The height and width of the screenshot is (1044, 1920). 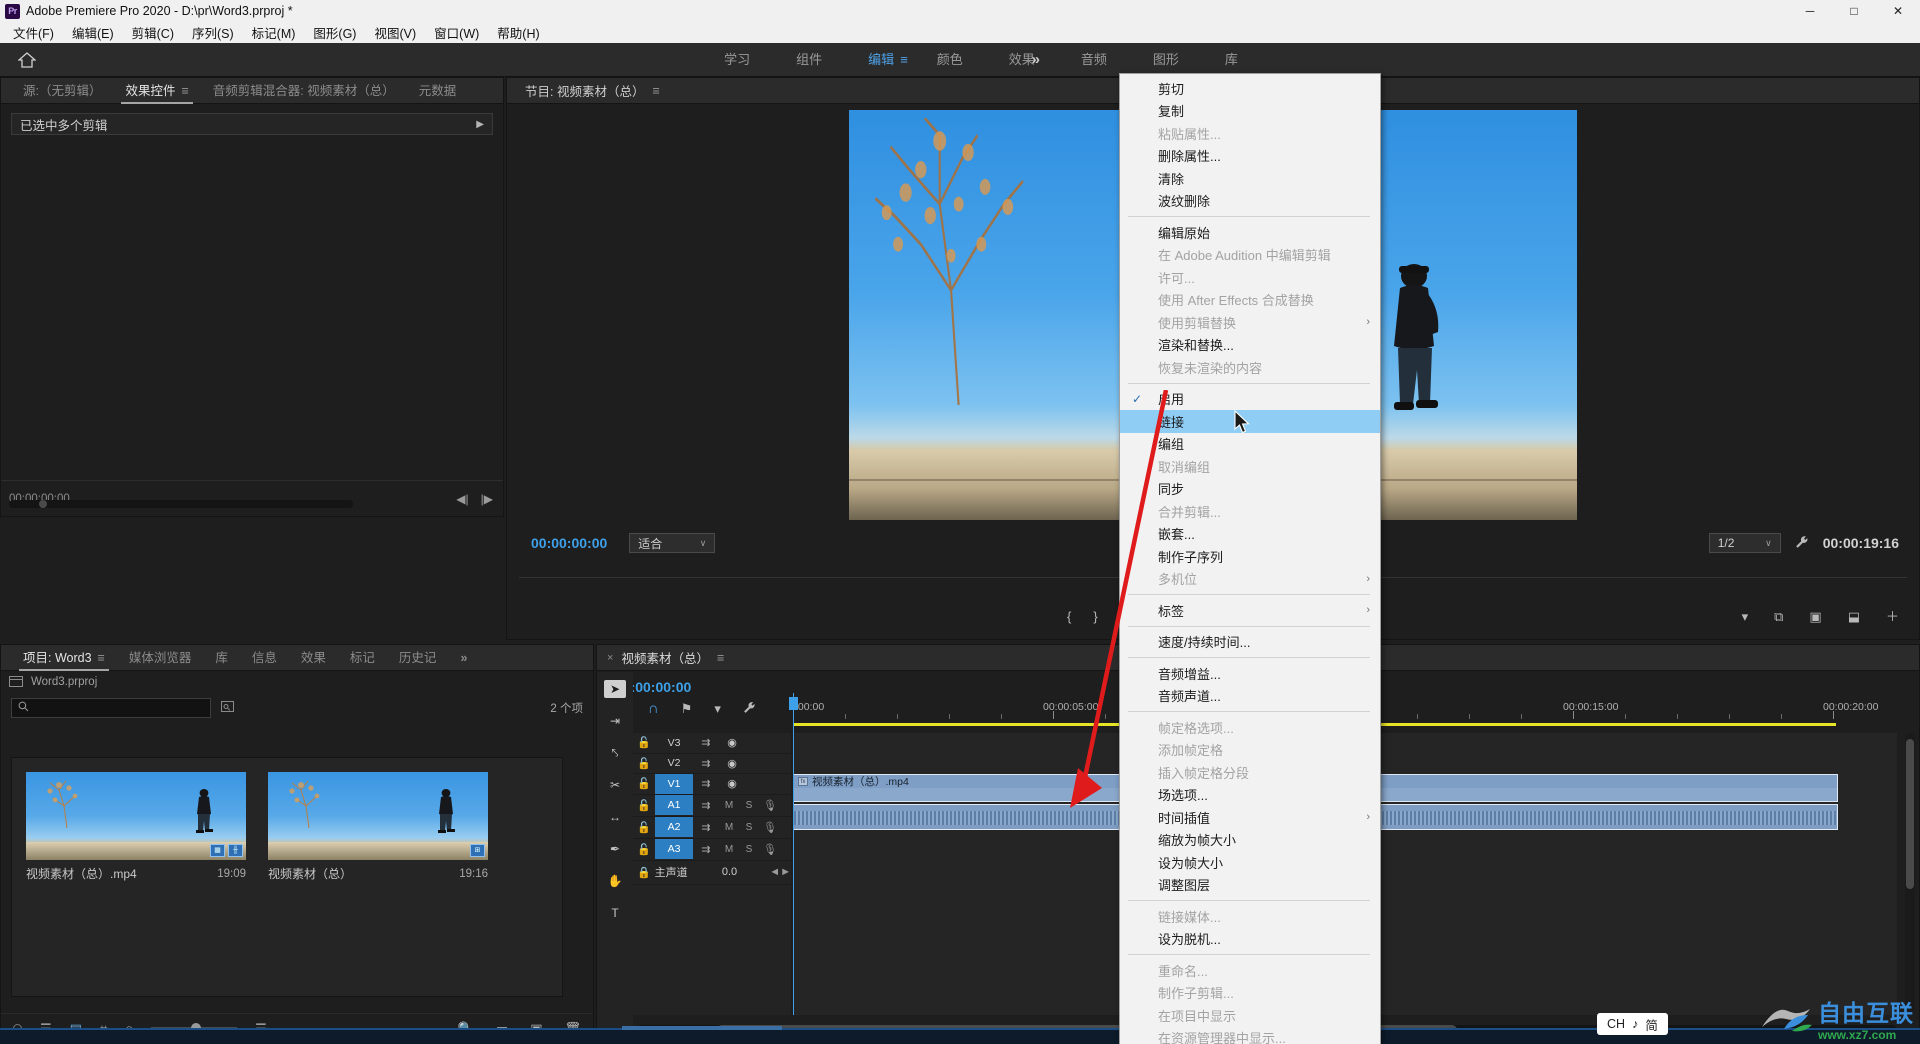 What do you see at coordinates (1250, 862) in the screenshot?
I see `menu-item-set-to-frame-size: 设为帧大小` at bounding box center [1250, 862].